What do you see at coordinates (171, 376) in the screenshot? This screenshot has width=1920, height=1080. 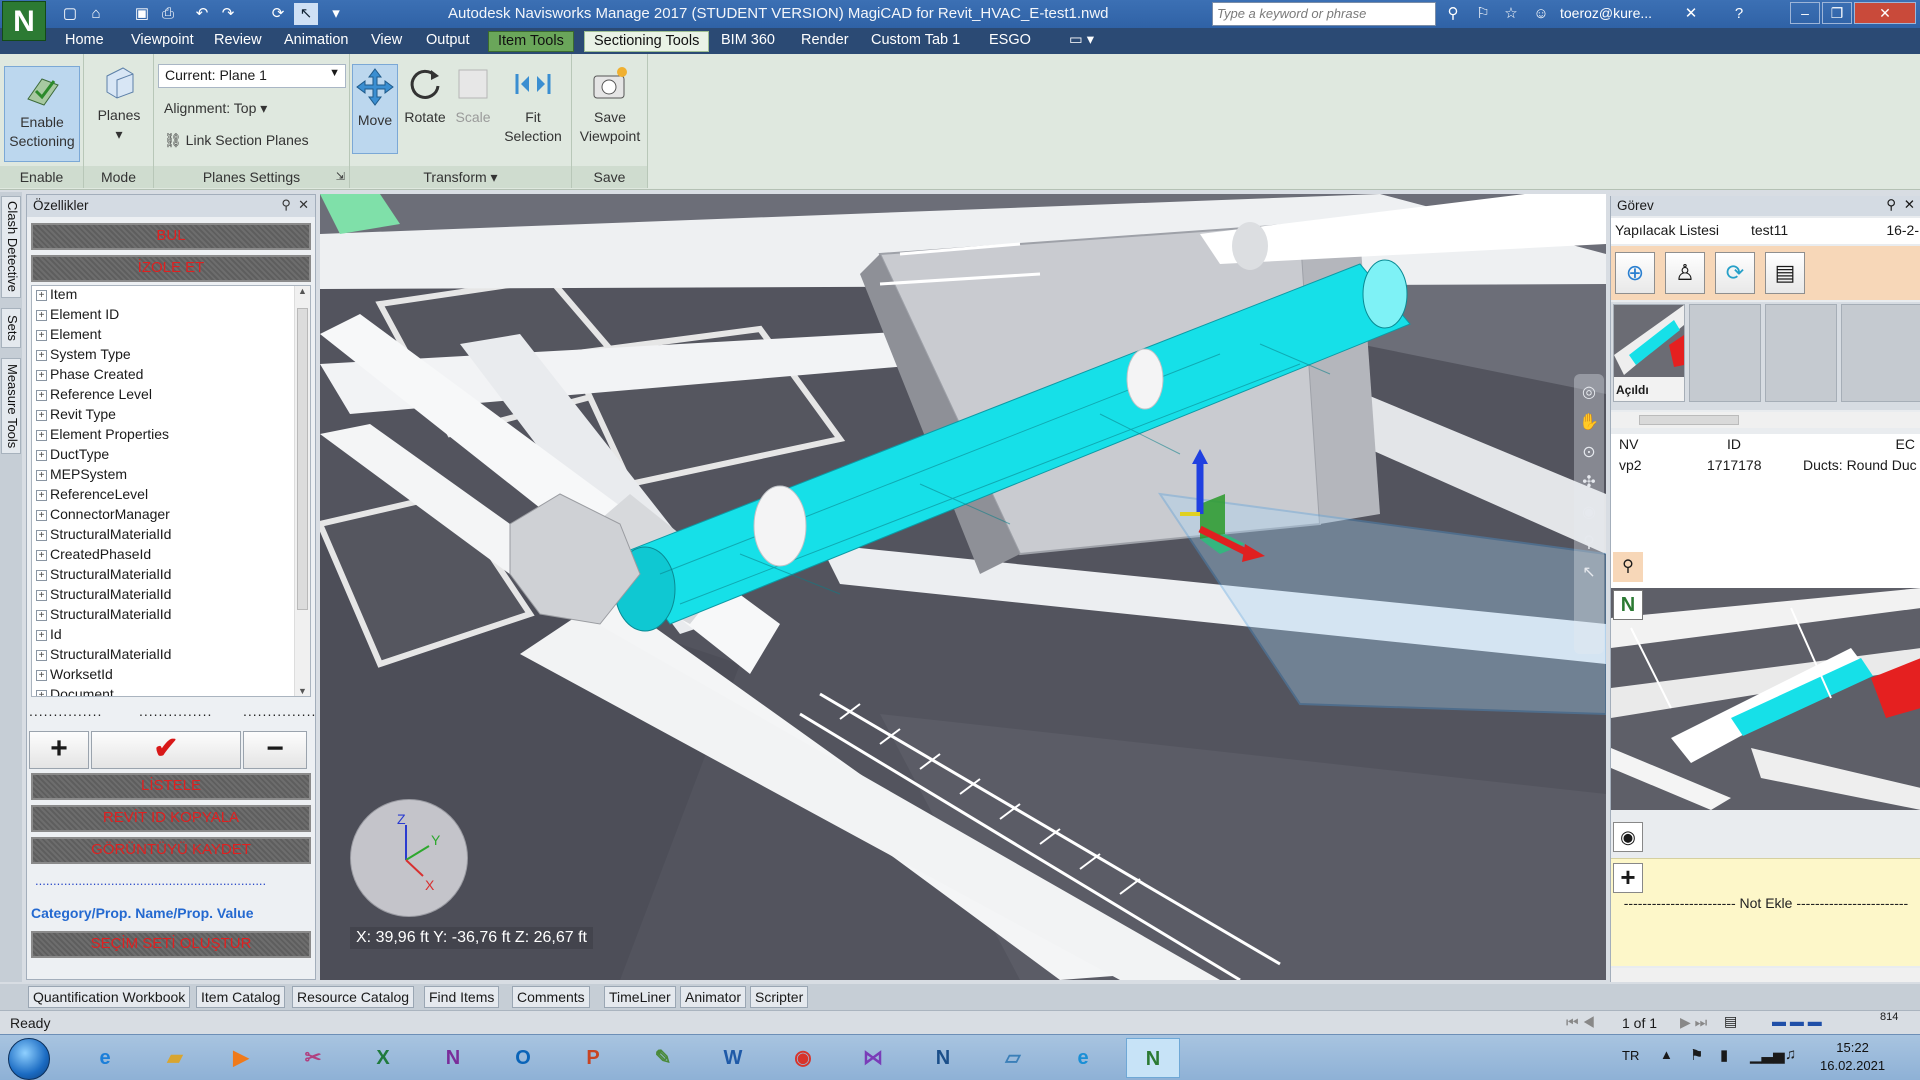 I see `tree-item: + Phase Created` at bounding box center [171, 376].